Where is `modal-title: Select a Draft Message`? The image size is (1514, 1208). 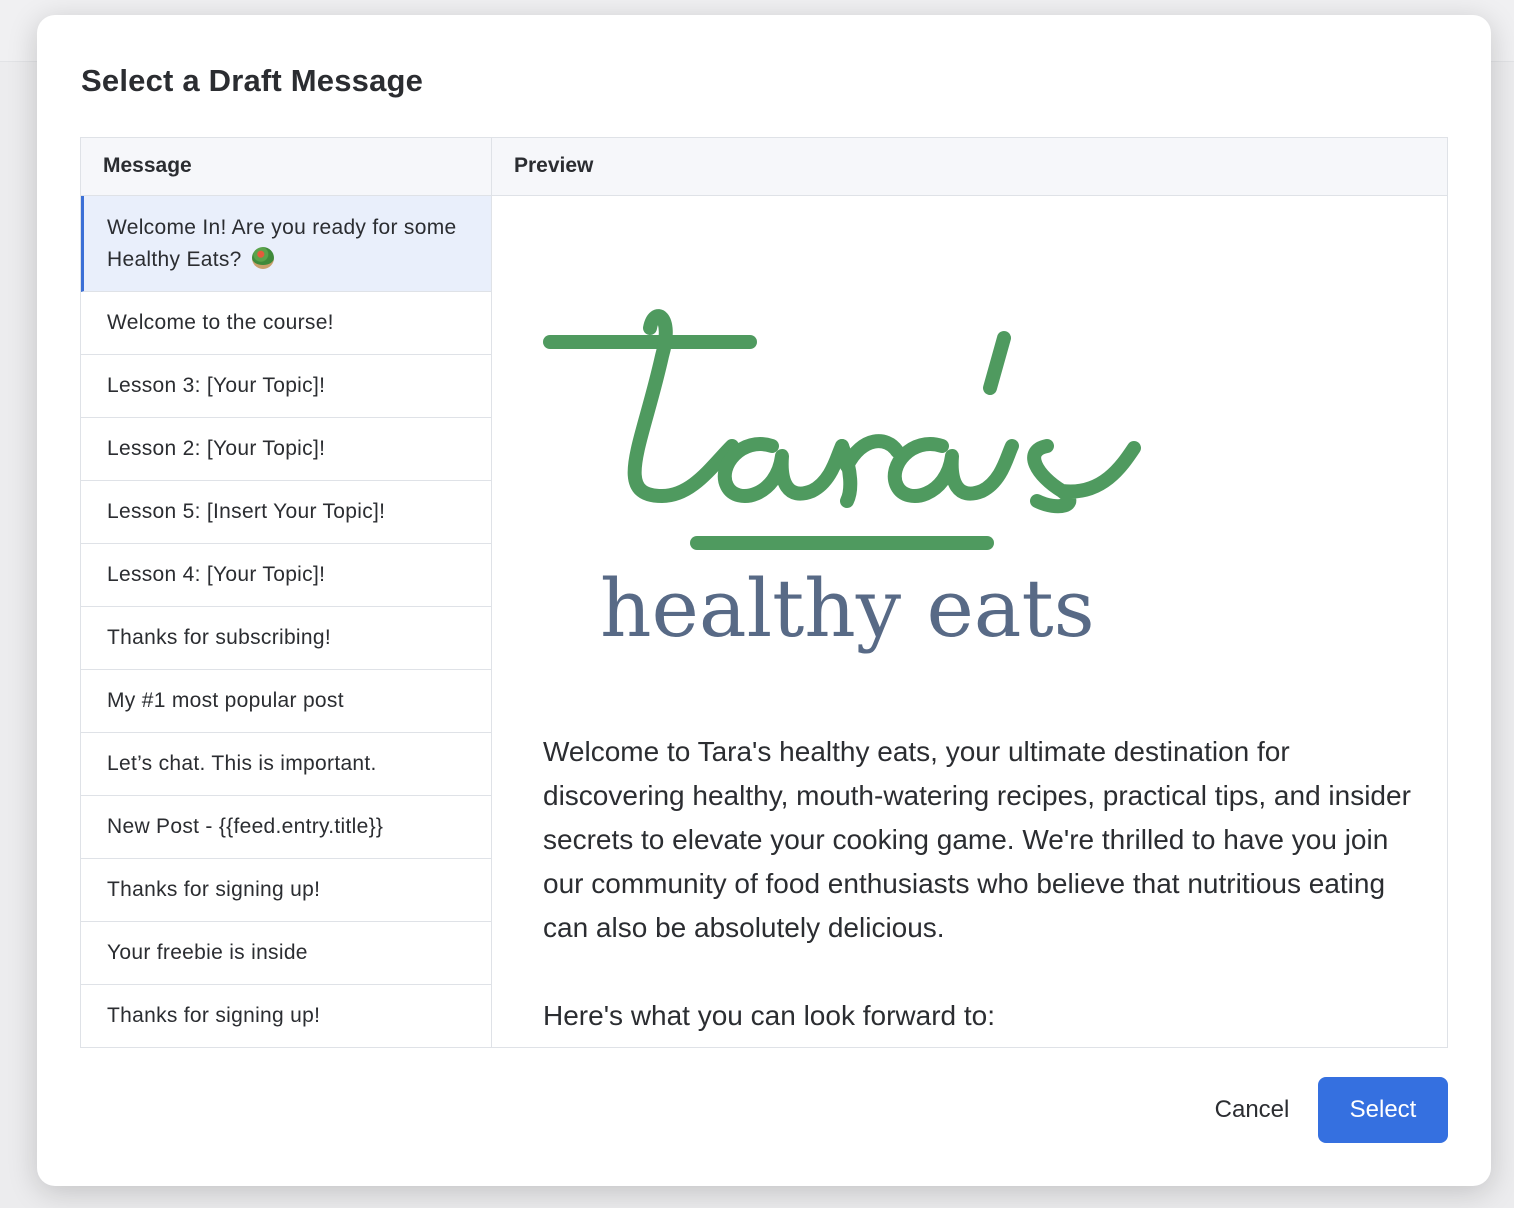
modal-title: Select a Draft Message is located at coordinates (252, 80).